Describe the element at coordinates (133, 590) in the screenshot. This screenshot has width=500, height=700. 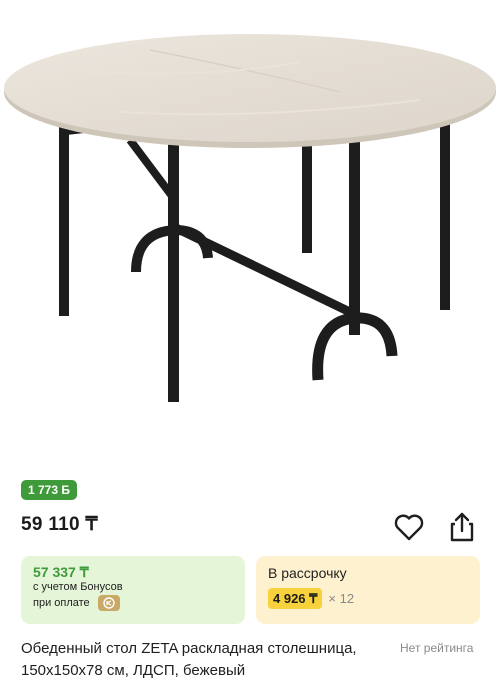
I see `bonus-price-card: 57 337 ₸ с учетом Бонусов при оплате` at that location.